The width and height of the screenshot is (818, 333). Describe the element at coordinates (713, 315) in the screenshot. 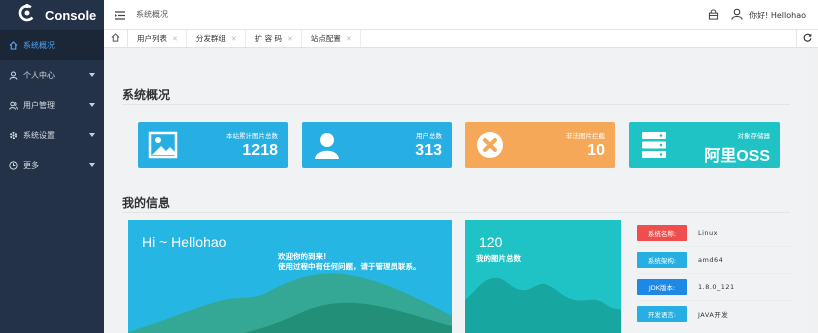

I see `info-value: JAVA开发` at that location.